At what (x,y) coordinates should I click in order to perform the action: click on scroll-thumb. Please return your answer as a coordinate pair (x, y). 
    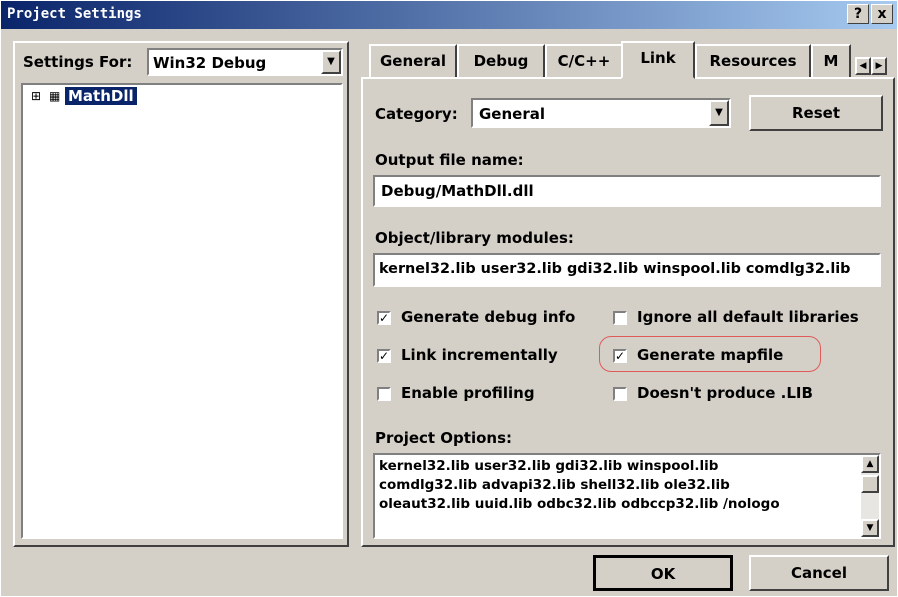
    Looking at the image, I should click on (870, 484).